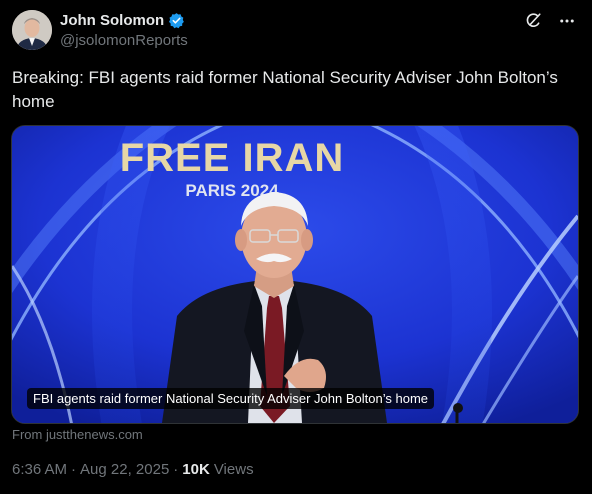  Describe the element at coordinates (39, 469) in the screenshot. I see `tweet-time: 6:36 AM` at that location.